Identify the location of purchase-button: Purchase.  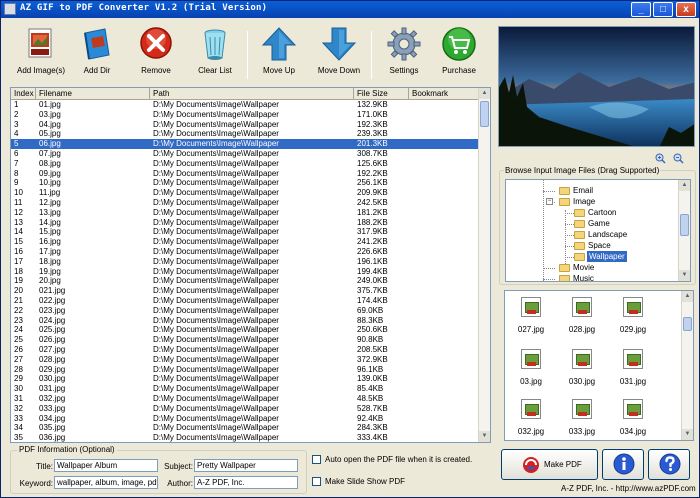
(459, 50).